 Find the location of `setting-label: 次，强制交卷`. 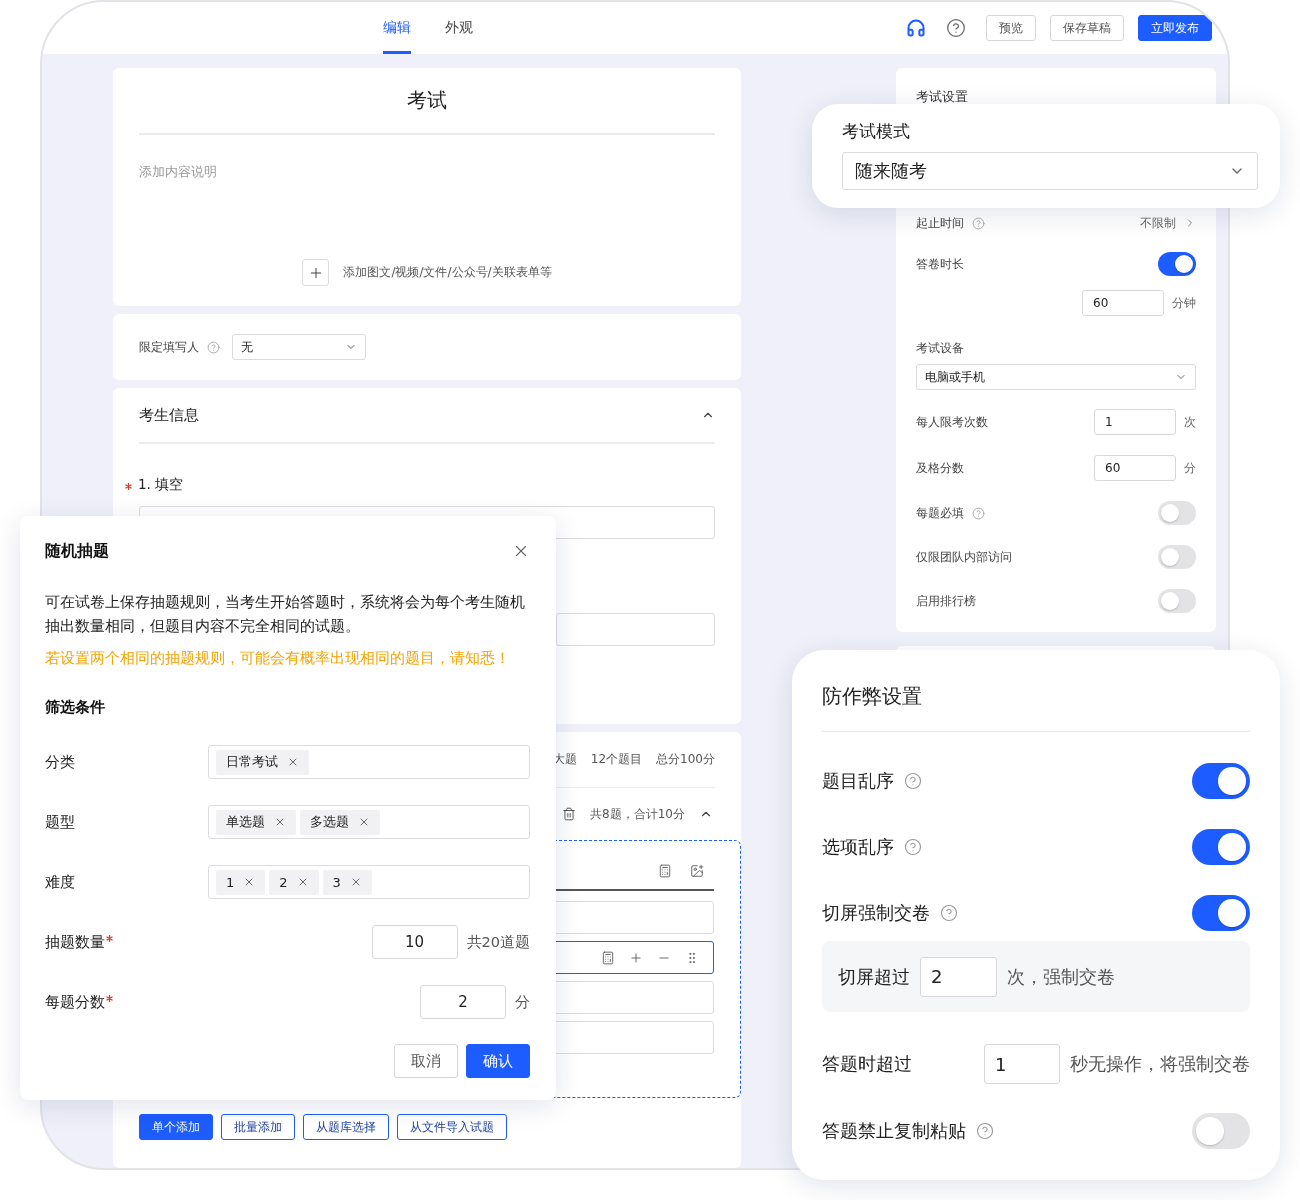

setting-label: 次，强制交卷 is located at coordinates (1061, 976).